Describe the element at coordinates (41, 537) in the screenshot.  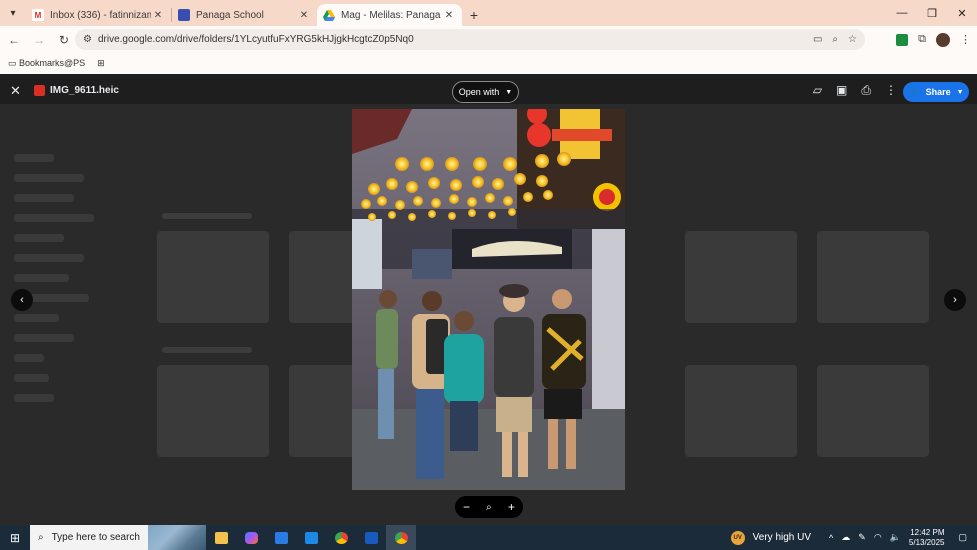
I see `search-icon: ⌕` at that location.